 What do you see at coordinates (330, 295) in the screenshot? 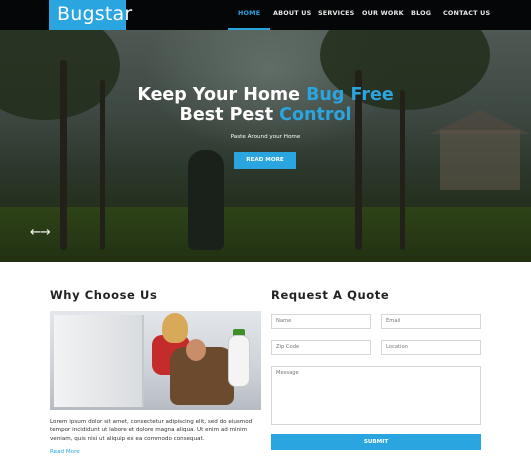
I see `request-quote-title: Request A Quote` at bounding box center [330, 295].